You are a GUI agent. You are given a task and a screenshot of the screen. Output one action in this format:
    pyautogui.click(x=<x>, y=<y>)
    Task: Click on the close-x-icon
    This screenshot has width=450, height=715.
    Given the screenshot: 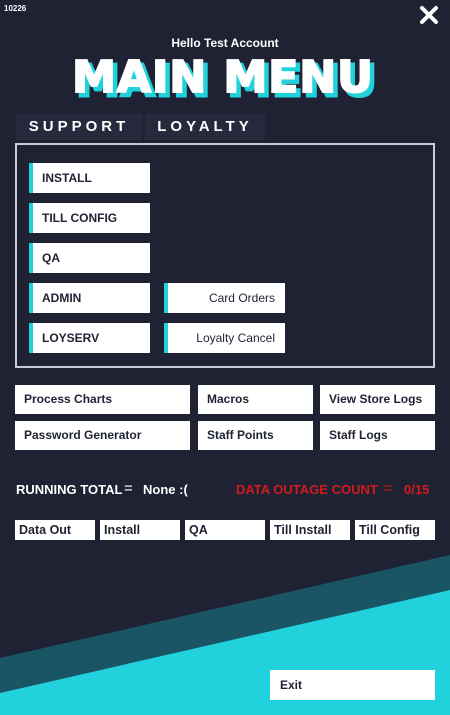 What is the action you would take?
    pyautogui.click(x=429, y=15)
    